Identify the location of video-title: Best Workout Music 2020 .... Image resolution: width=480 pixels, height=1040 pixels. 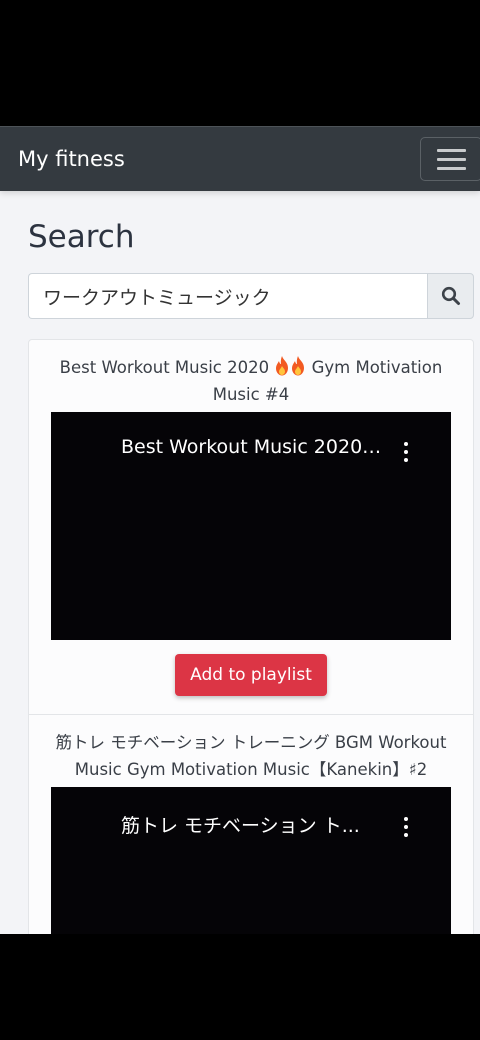
(252, 447).